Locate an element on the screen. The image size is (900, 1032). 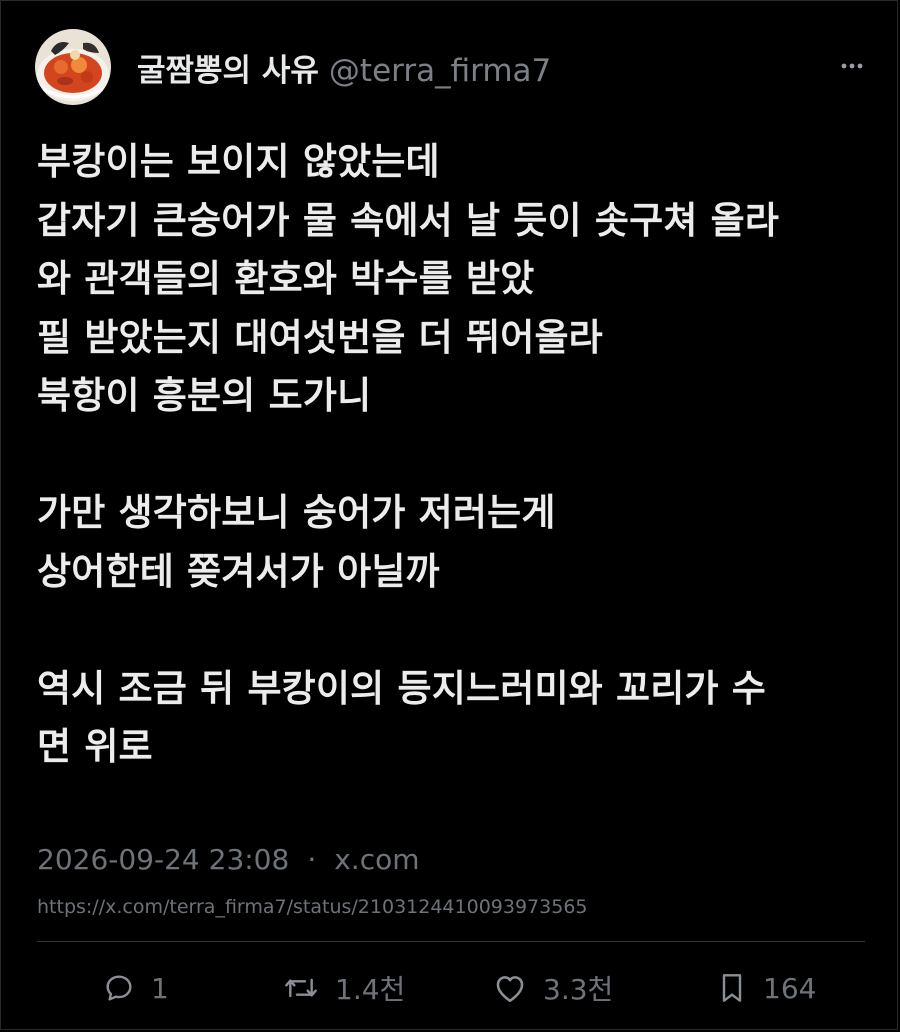
tweet-line: 면 위로 is located at coordinates (95, 746).